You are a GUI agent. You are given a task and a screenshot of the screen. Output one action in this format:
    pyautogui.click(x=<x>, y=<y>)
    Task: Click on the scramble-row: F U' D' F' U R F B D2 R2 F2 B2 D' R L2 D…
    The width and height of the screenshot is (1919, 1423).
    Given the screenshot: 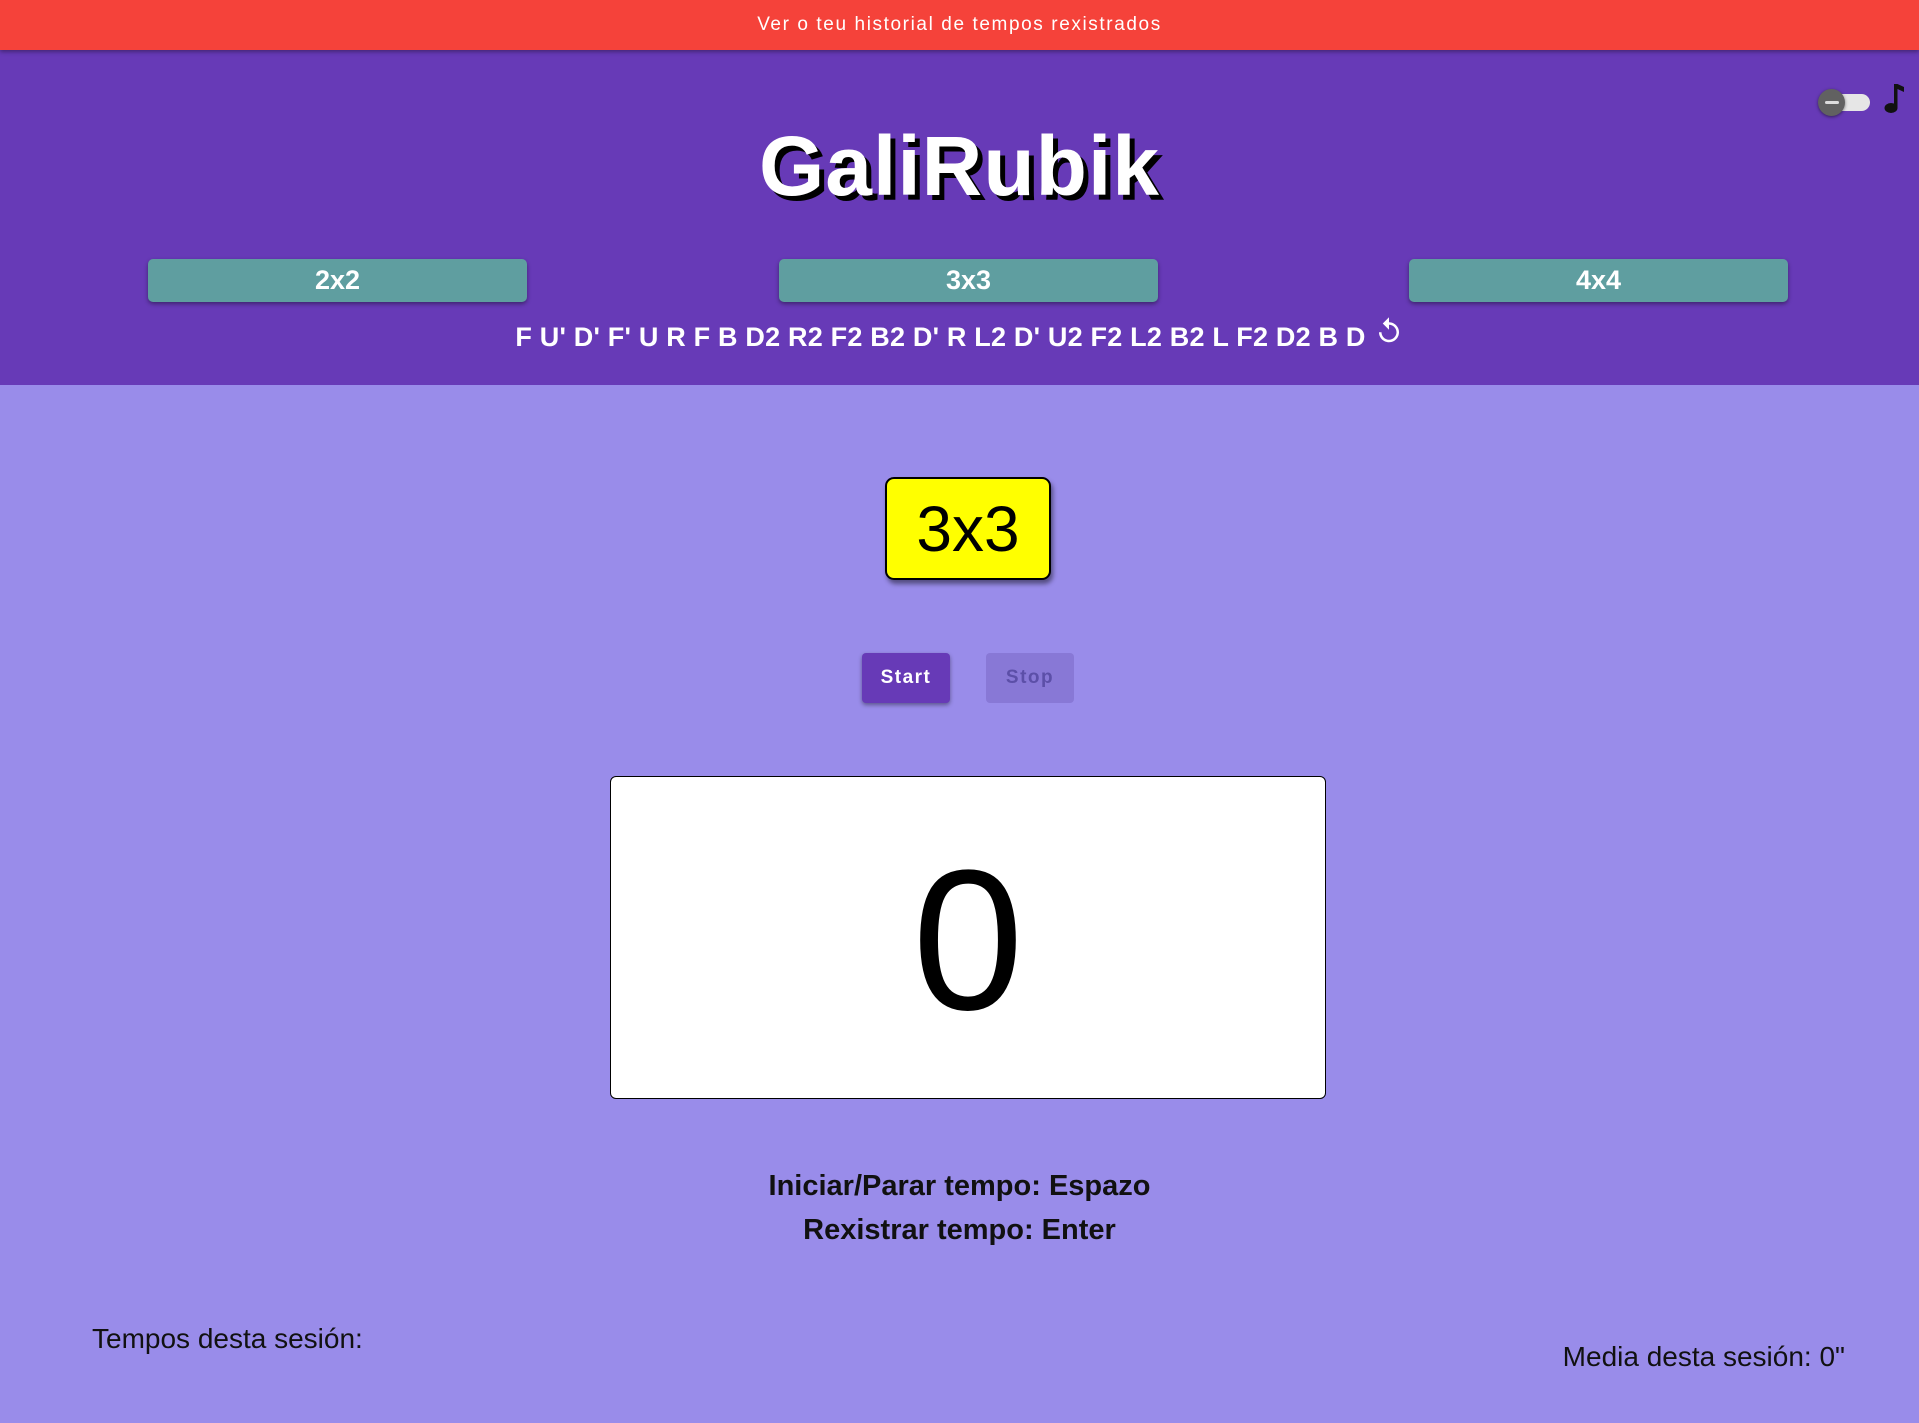 What is the action you would take?
    pyautogui.click(x=959, y=334)
    